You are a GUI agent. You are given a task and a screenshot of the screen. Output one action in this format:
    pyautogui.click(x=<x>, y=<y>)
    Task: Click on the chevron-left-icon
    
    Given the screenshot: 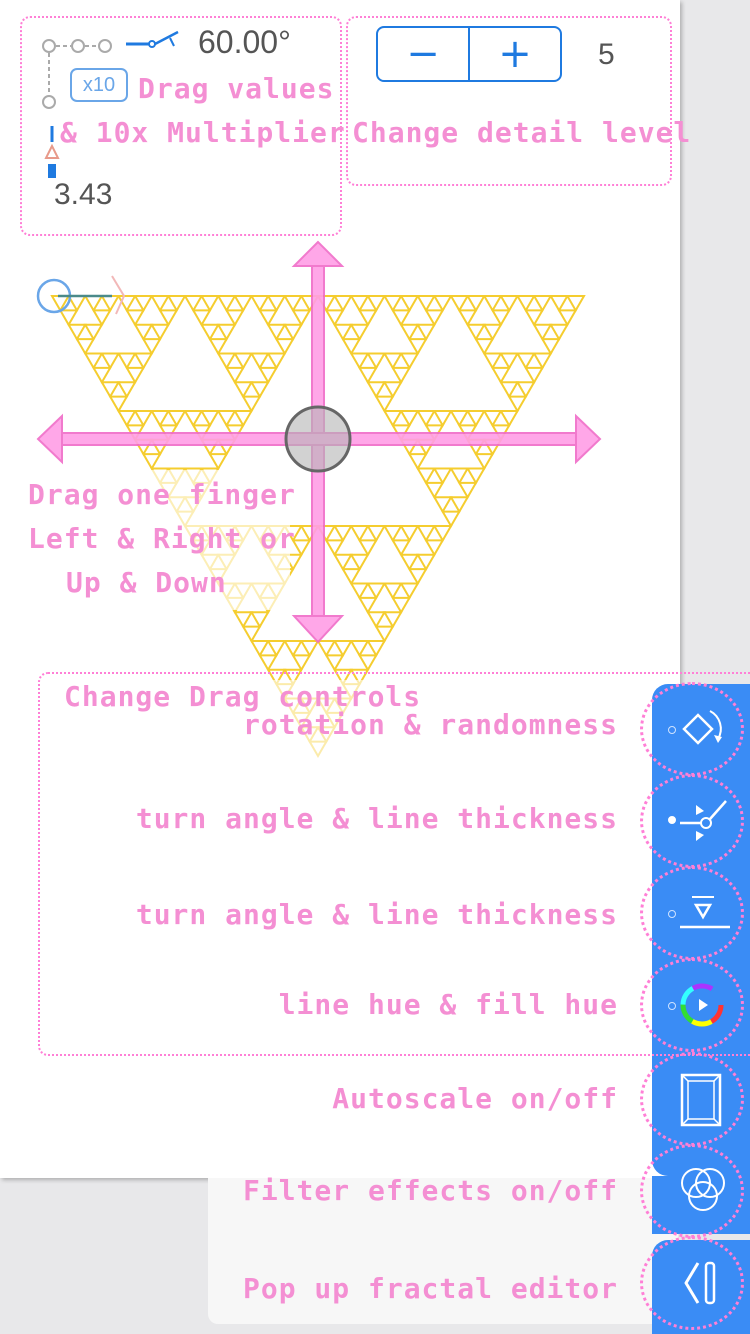 What is the action you would take?
    pyautogui.click(x=700, y=1283)
    